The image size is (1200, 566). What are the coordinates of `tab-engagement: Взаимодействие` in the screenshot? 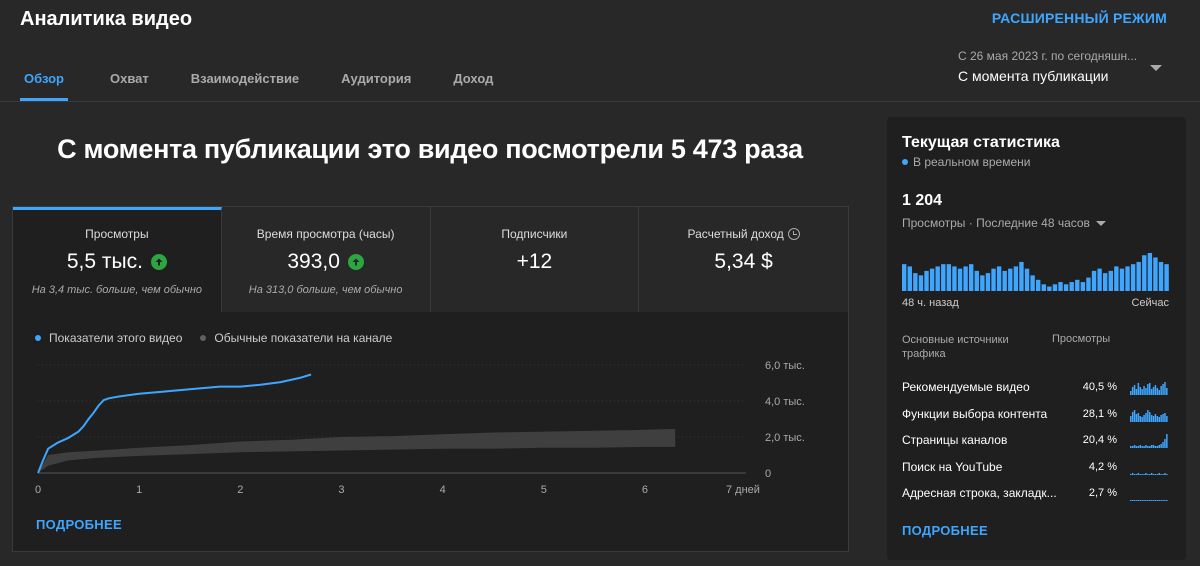 It's located at (245, 80).